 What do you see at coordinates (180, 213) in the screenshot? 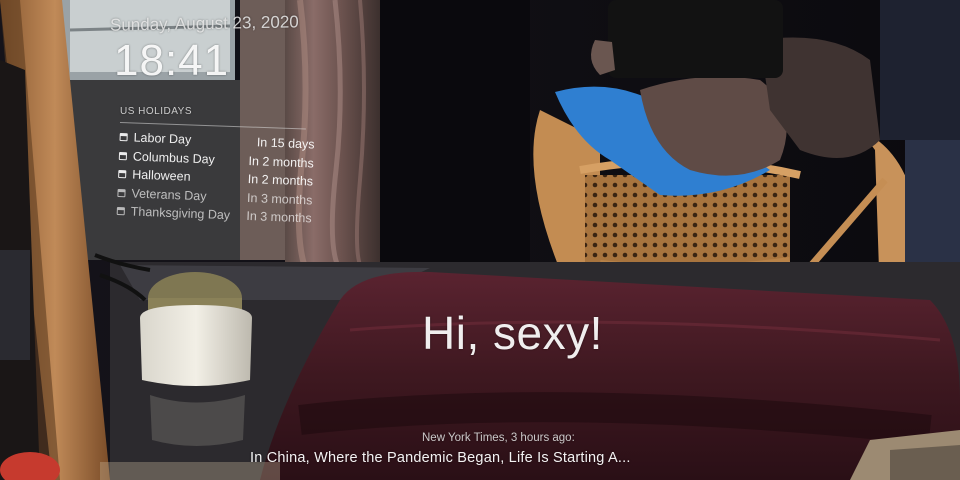
I see `holiday-name: Thanksgiving Day` at bounding box center [180, 213].